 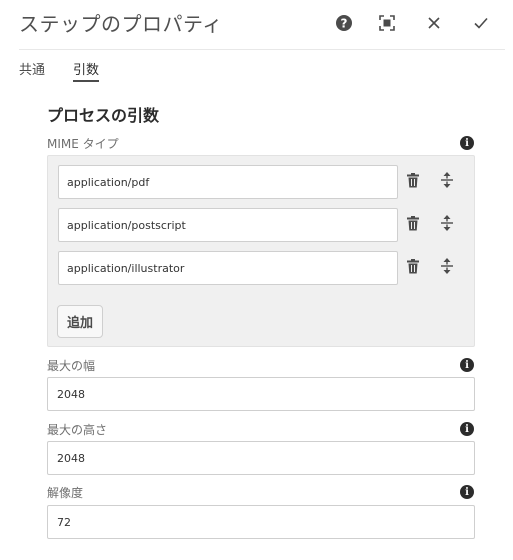 What do you see at coordinates (256, 67) in the screenshot?
I see `tab-list: 共通 引数` at bounding box center [256, 67].